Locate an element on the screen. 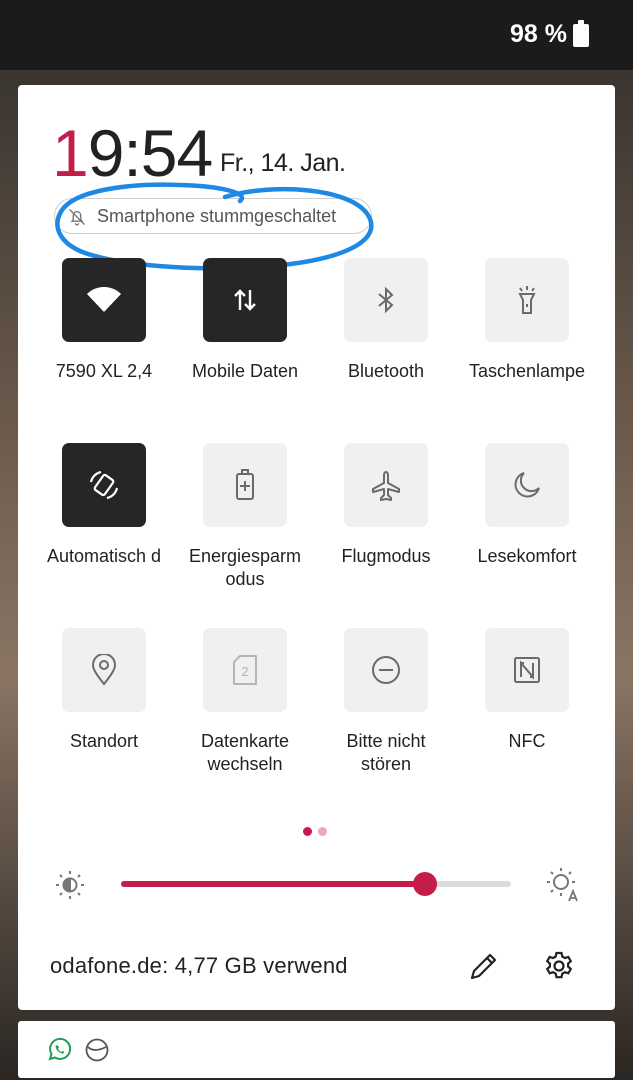 This screenshot has width=633, height=1080. tile-nfc: NFC is located at coordinates (527, 690).